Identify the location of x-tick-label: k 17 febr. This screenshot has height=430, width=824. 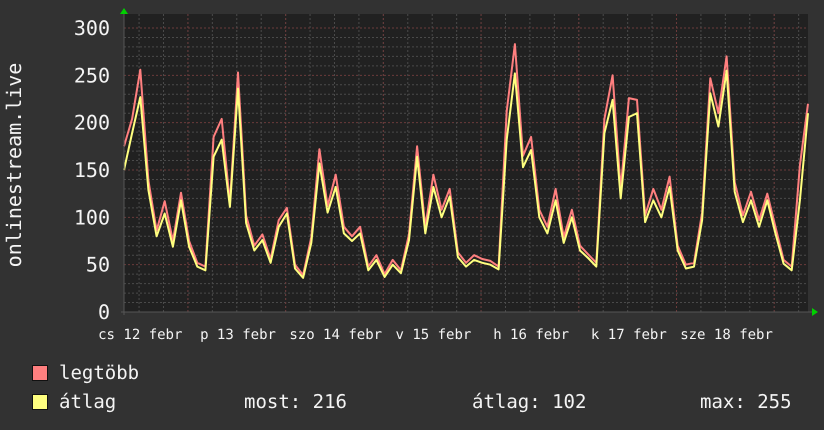
(628, 335).